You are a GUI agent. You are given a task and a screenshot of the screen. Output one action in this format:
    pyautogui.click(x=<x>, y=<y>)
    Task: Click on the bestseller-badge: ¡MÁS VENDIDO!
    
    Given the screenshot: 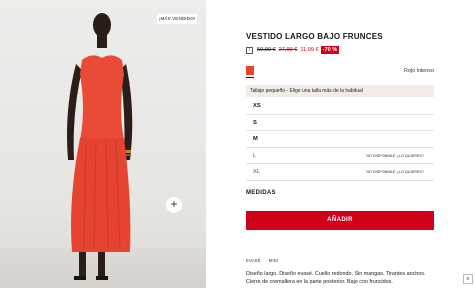 What is the action you would take?
    pyautogui.click(x=177, y=19)
    